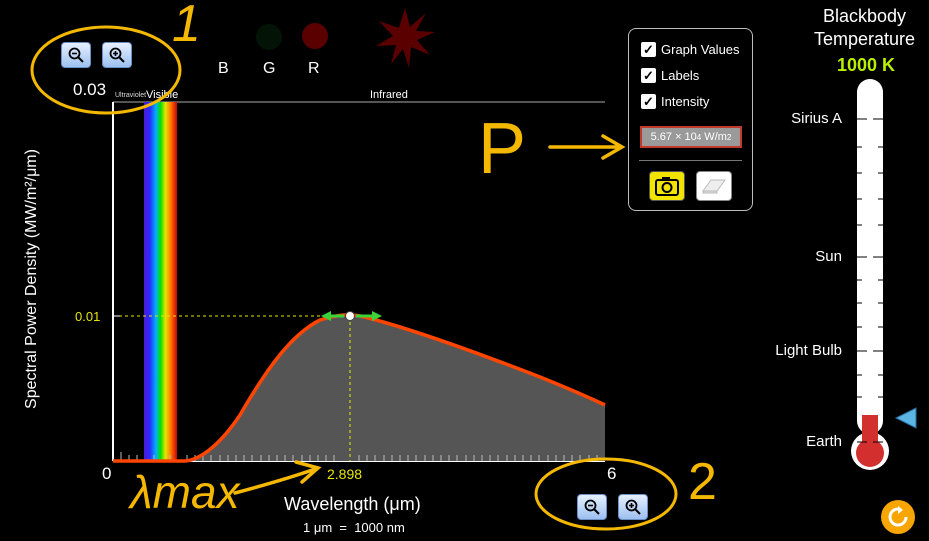 This screenshot has width=929, height=541. What do you see at coordinates (106, 70) in the screenshot?
I see `annotation-circle-top-left` at bounding box center [106, 70].